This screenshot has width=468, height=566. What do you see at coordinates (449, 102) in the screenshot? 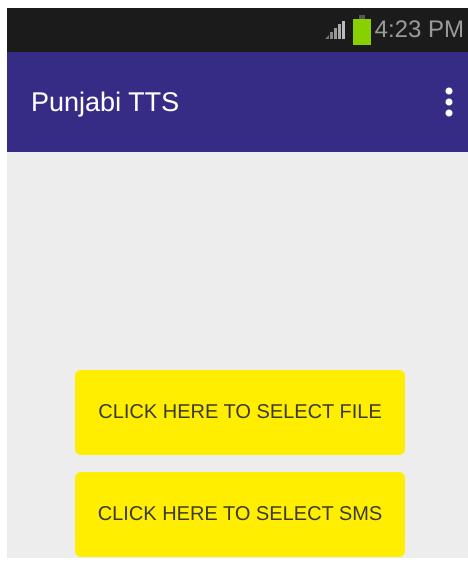
I see `overflow-menu-icon` at bounding box center [449, 102].